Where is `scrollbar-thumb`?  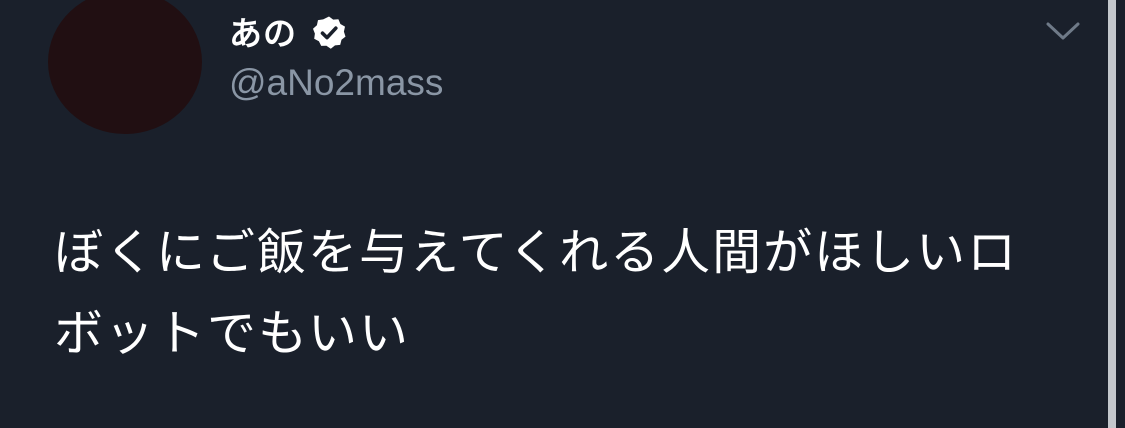 scrollbar-thumb is located at coordinates (1112, 214).